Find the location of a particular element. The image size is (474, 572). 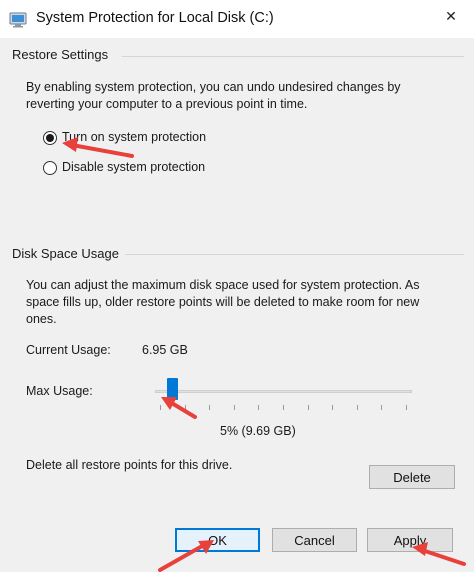

cancel-button: Cancel is located at coordinates (314, 540).